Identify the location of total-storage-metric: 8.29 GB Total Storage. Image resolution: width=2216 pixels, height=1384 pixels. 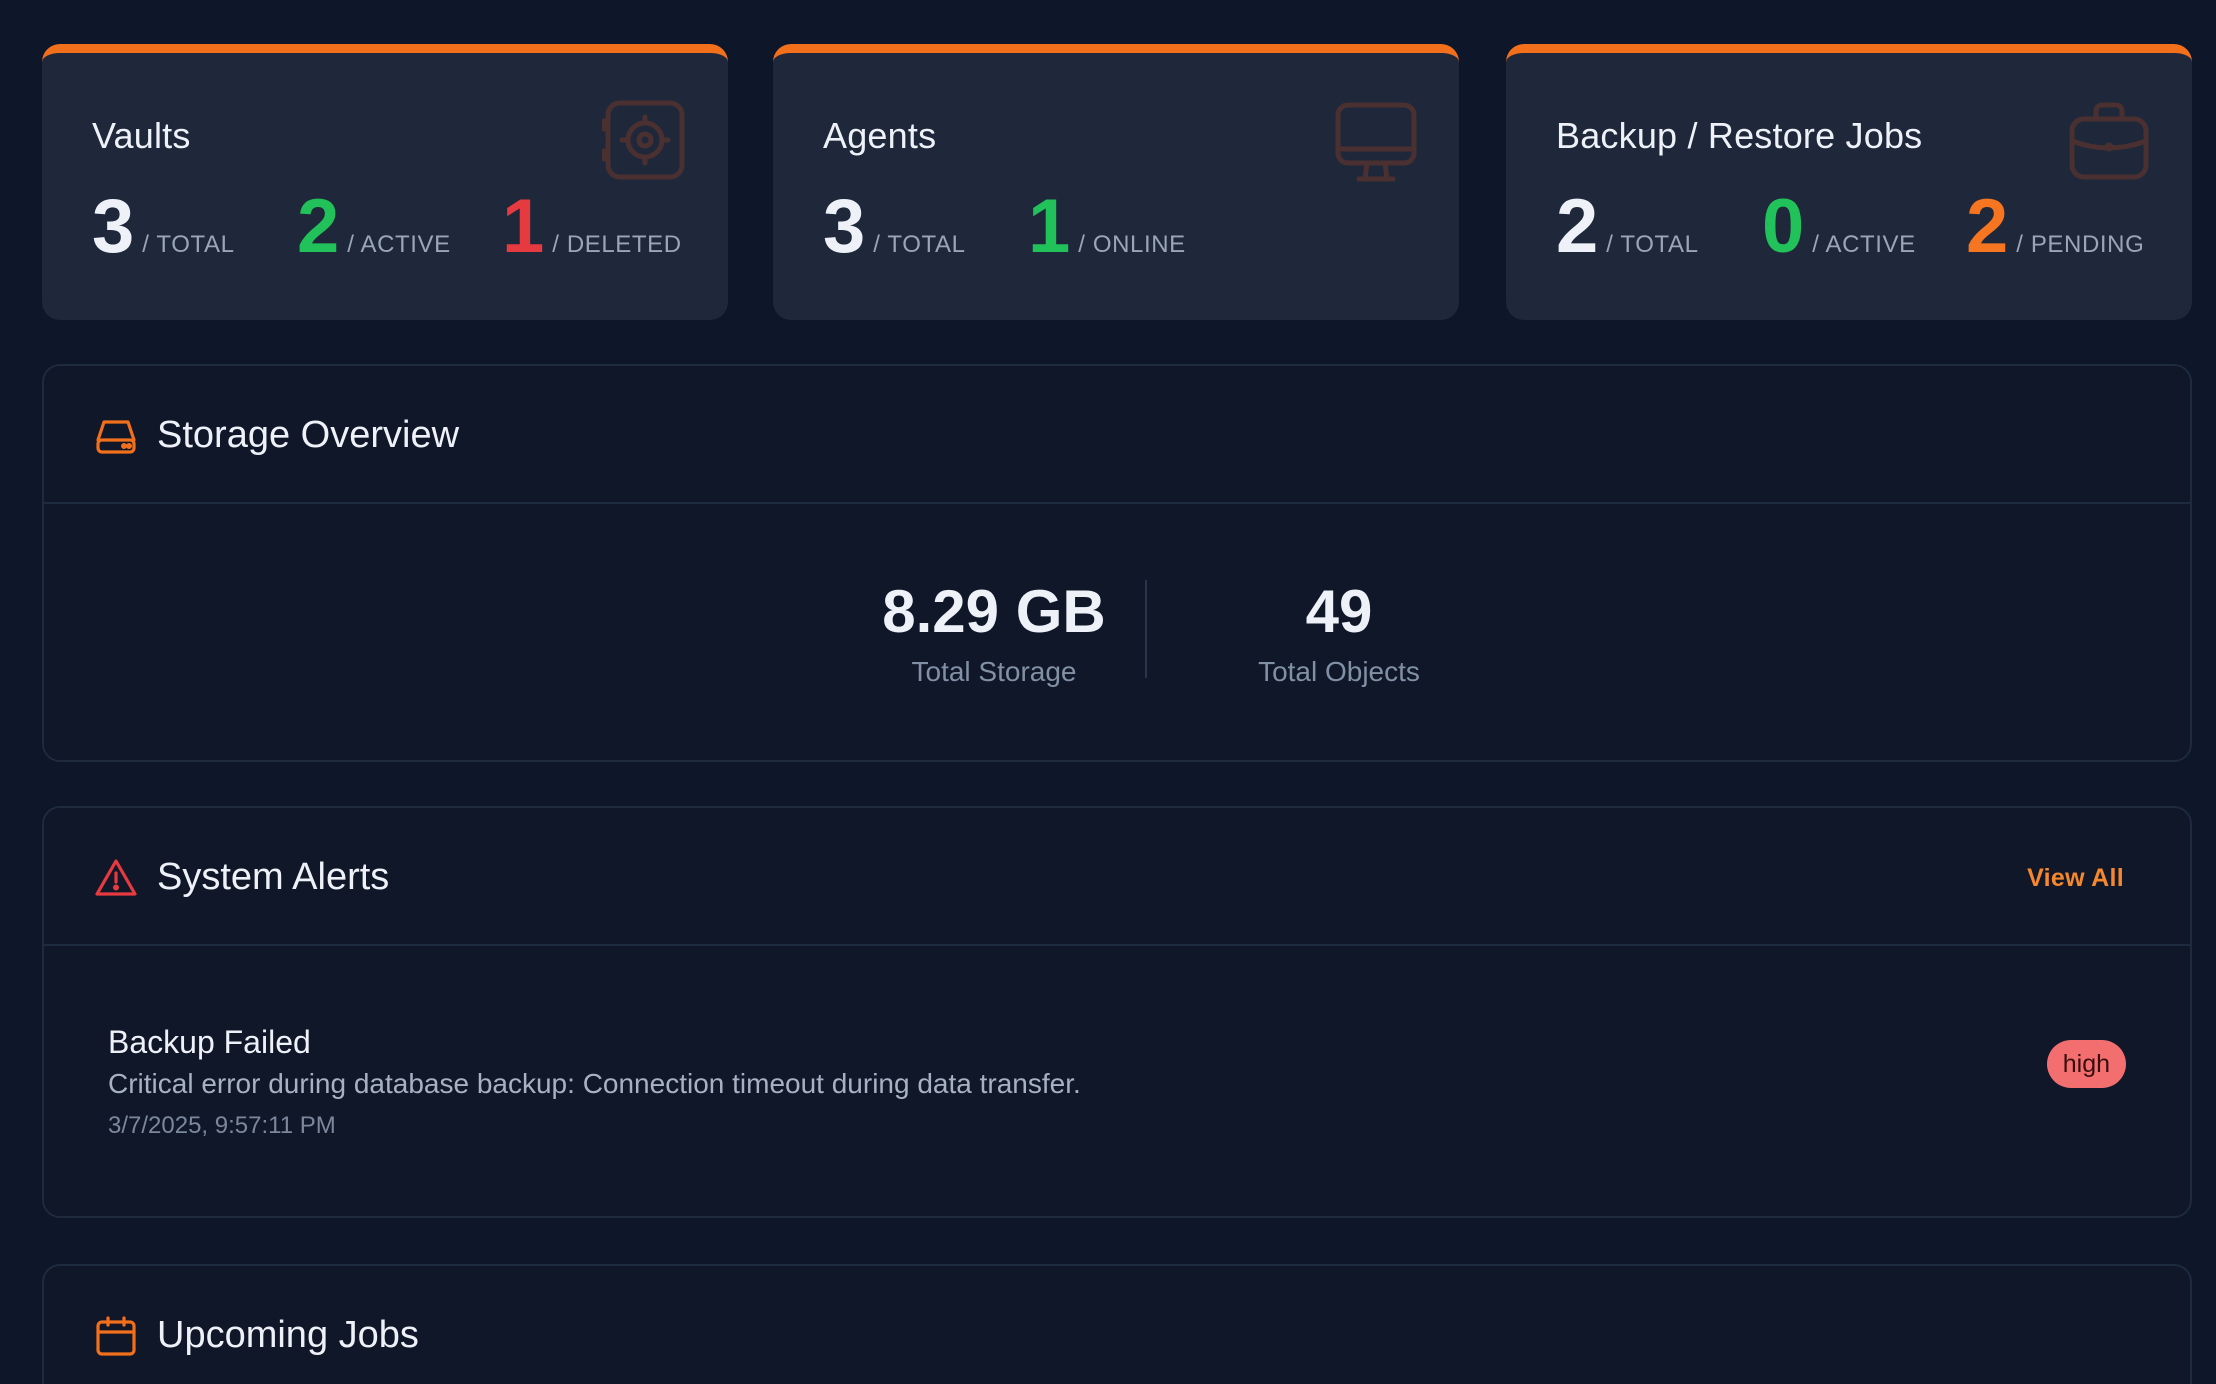
(994, 635).